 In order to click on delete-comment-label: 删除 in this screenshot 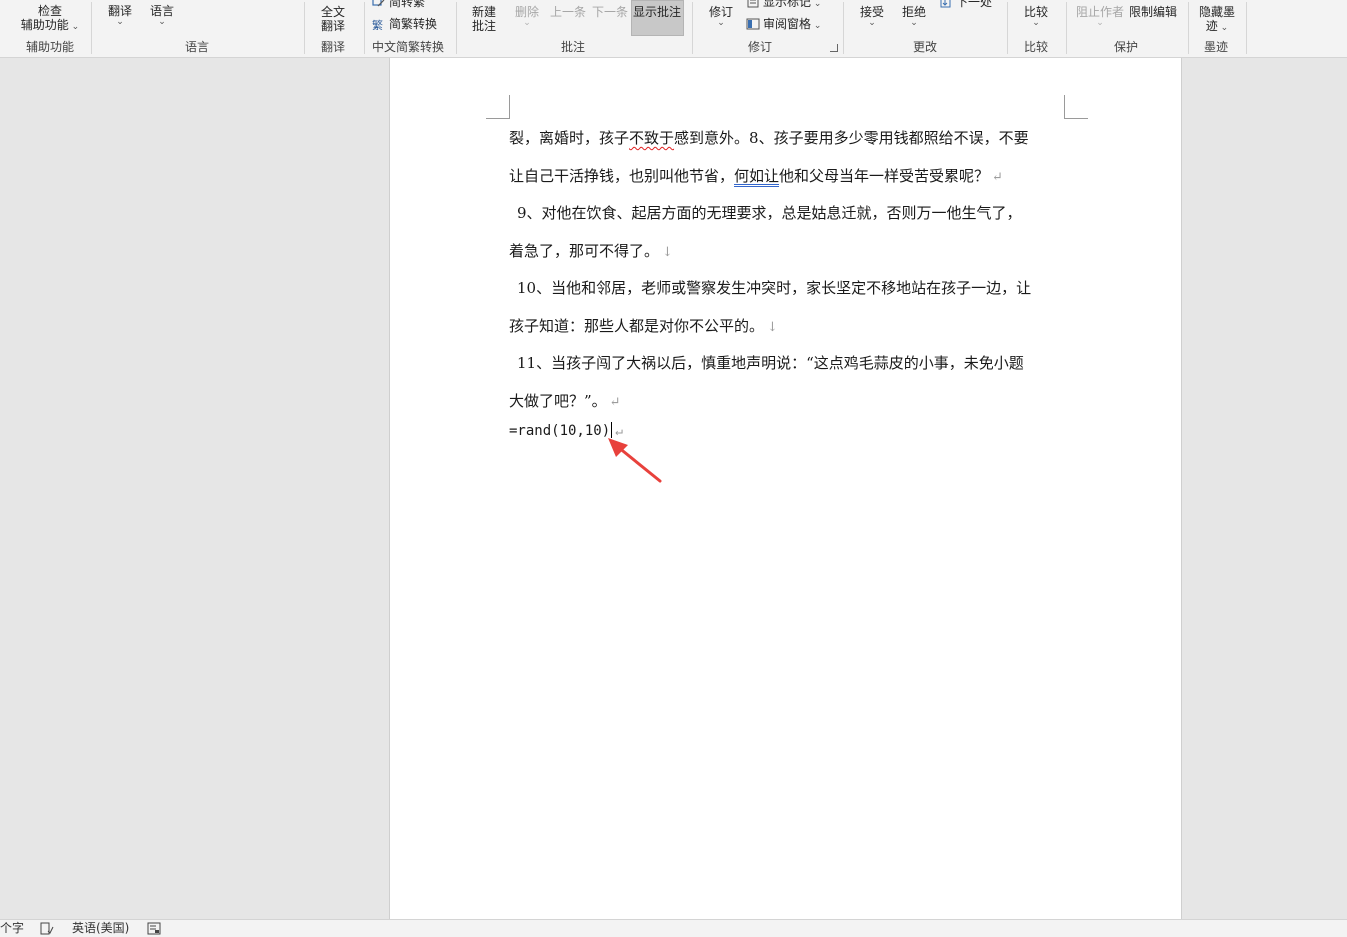, I will do `click(526, 12)`.